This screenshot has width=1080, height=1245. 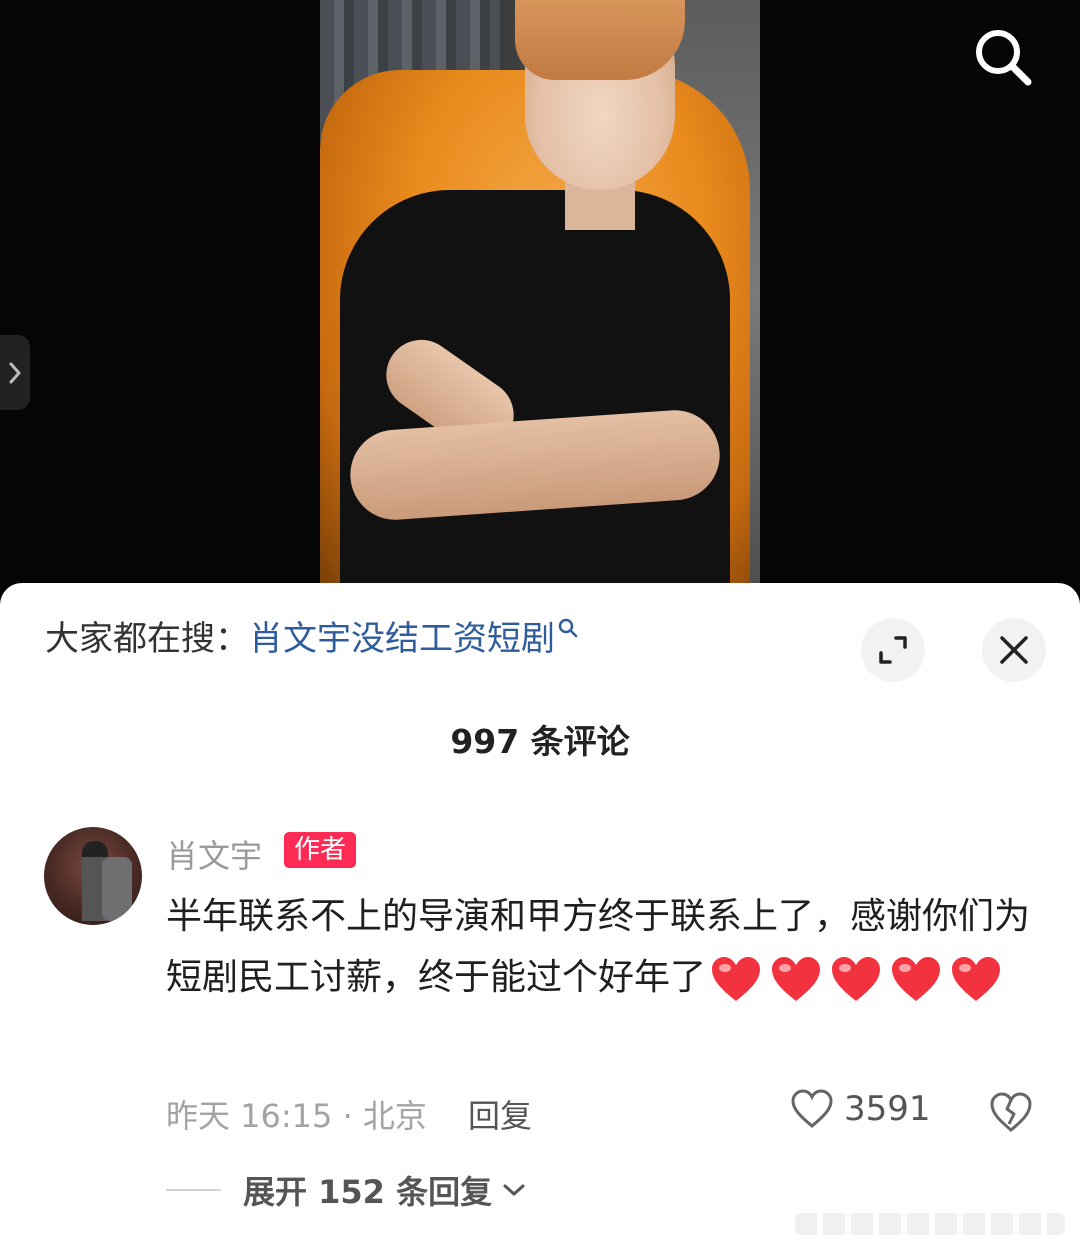 I want to click on heart-outline-icon, so click(x=812, y=1108).